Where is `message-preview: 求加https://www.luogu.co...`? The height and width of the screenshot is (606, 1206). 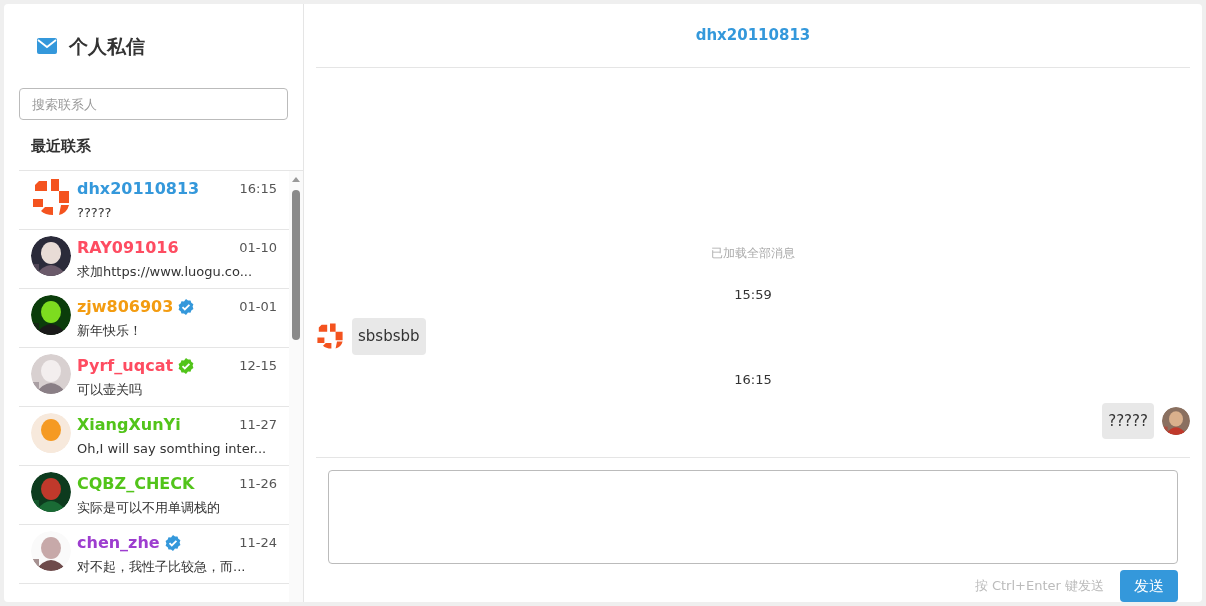 message-preview: 求加https://www.luogu.co... is located at coordinates (165, 272).